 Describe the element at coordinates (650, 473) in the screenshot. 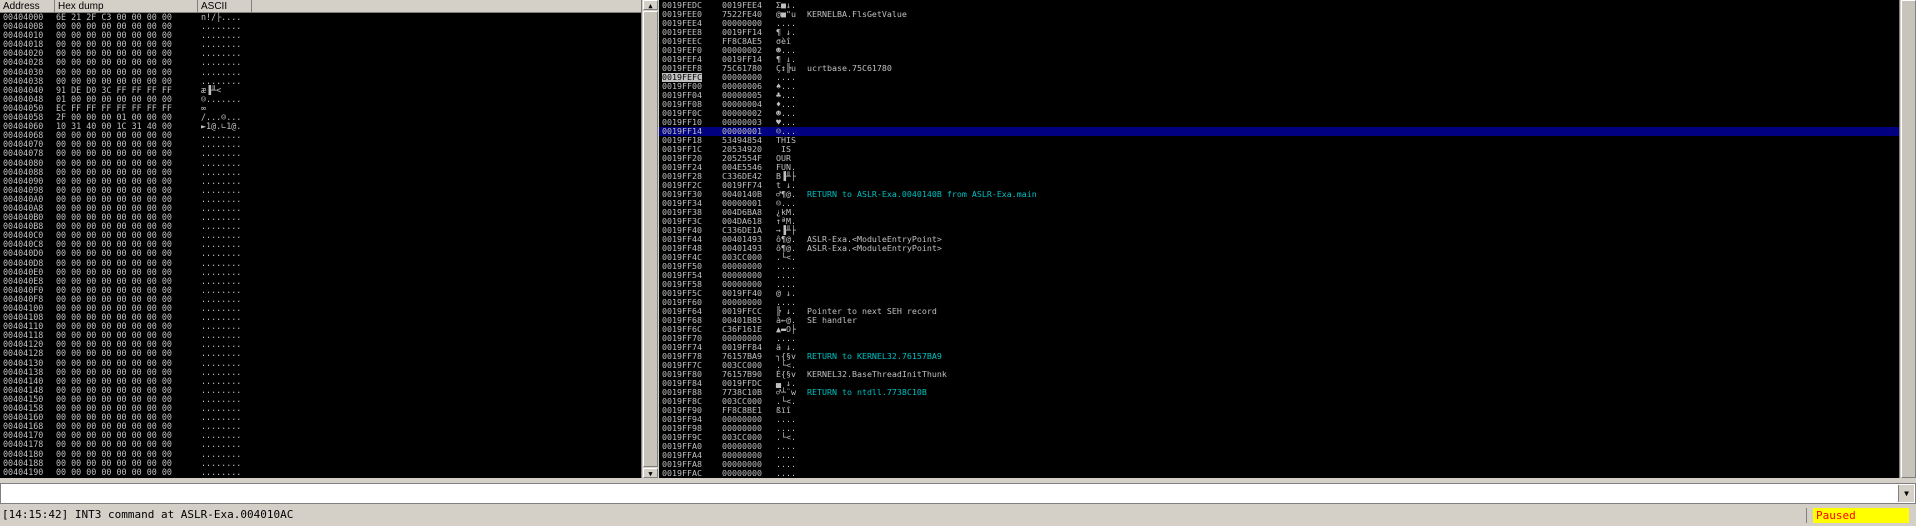

I see `dump-scroll-down-icon: ▼` at that location.